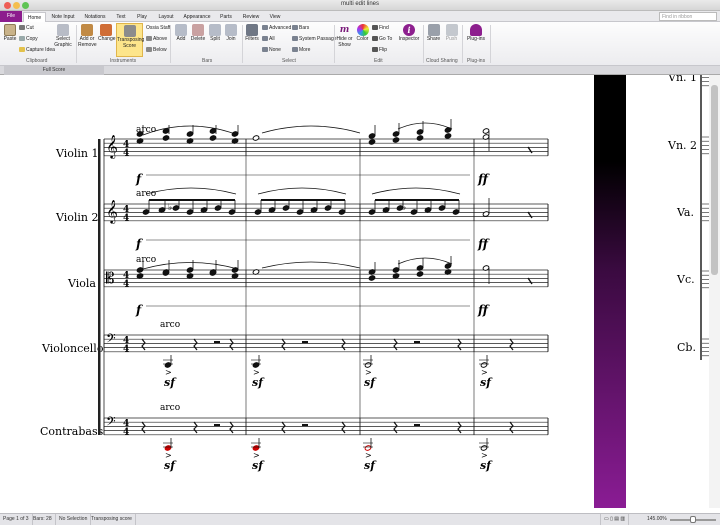 This screenshot has width=720, height=525. I want to click on tab-view: View, so click(275, 17).